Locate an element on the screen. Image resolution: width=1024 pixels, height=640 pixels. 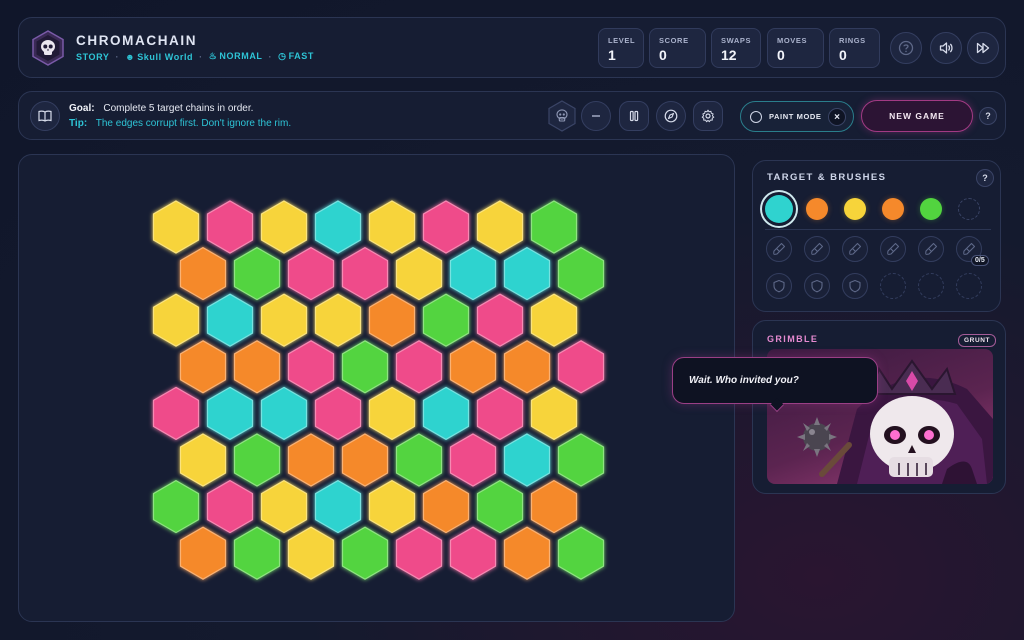
paint-mode-toggle: PAINT MODE × is located at coordinates (797, 116).